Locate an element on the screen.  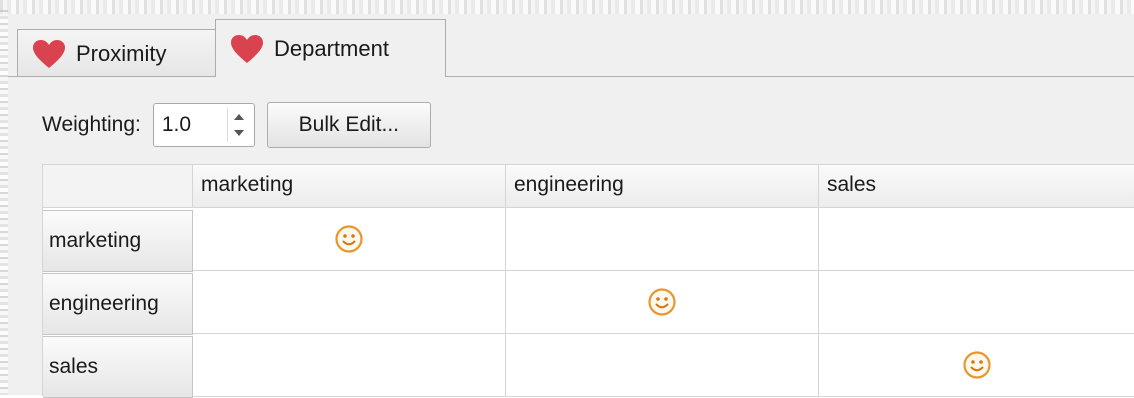
cell-sales-sales is located at coordinates (976, 365).